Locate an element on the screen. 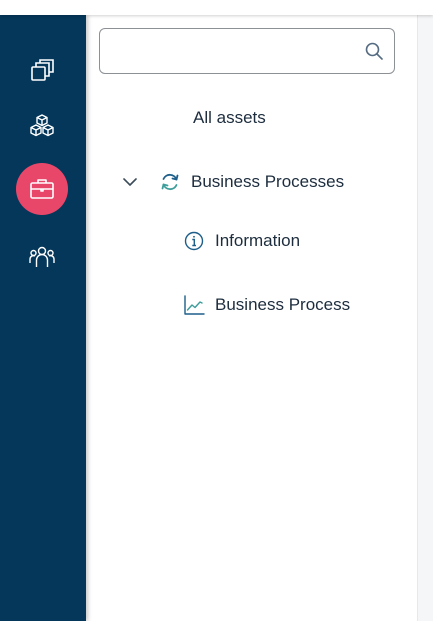 Image resolution: width=433 pixels, height=621 pixels. tree-item-label: Business Processes is located at coordinates (268, 181).